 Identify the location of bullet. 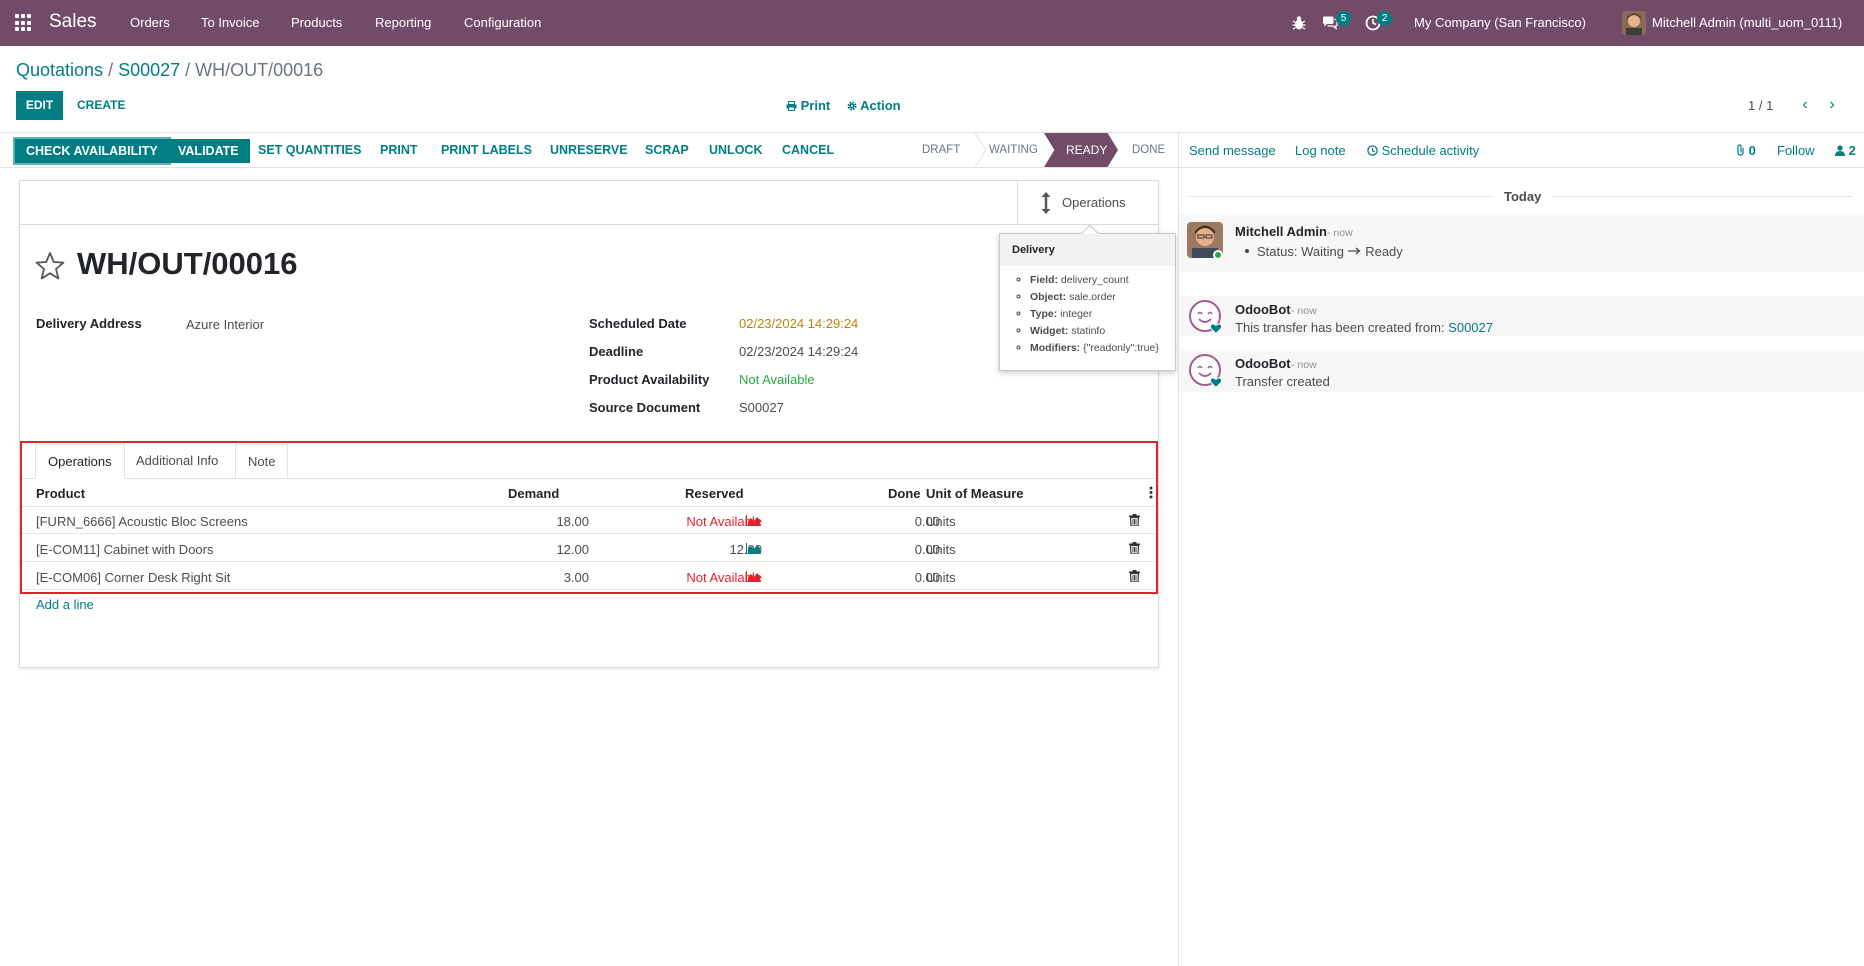
(1247, 251).